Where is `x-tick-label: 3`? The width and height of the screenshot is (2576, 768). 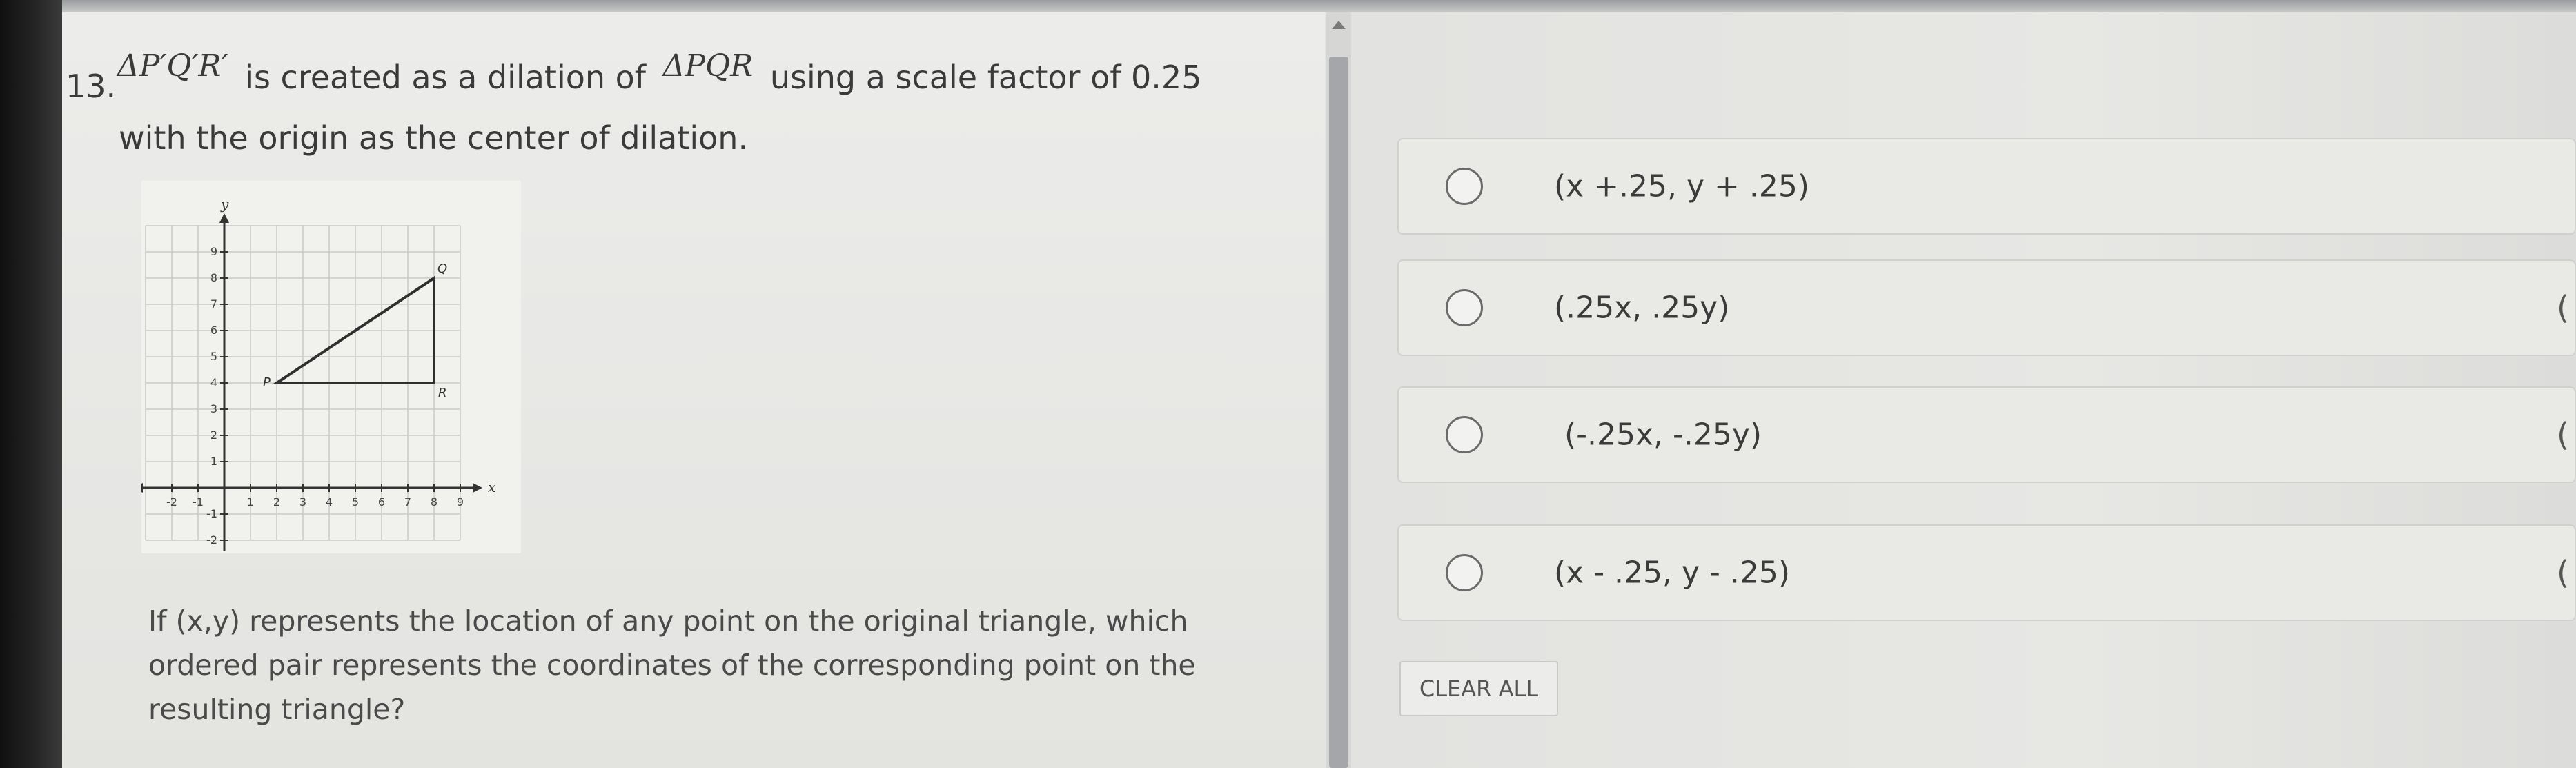 x-tick-label: 3 is located at coordinates (302, 502).